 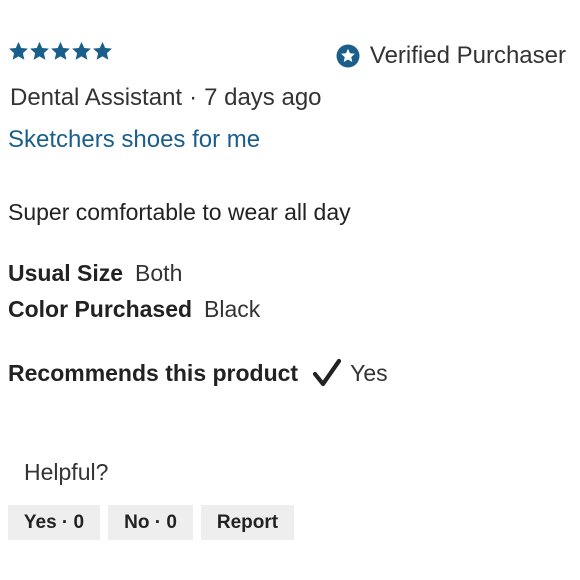 I want to click on verified-label: Verified Purchaser, so click(x=467, y=55).